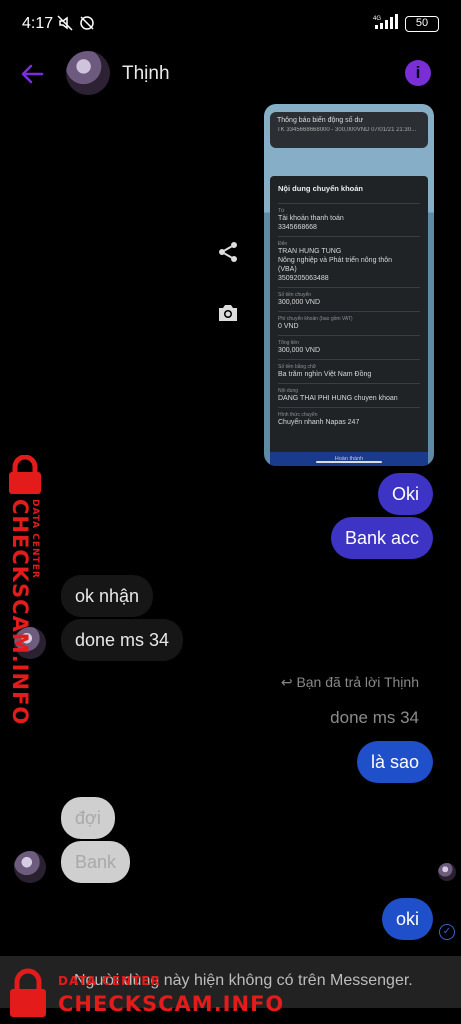 The height and width of the screenshot is (1024, 461). What do you see at coordinates (325, 374) in the screenshot?
I see `transfer-row-value: Ba trăm nghìn Việt Nam Đồng` at bounding box center [325, 374].